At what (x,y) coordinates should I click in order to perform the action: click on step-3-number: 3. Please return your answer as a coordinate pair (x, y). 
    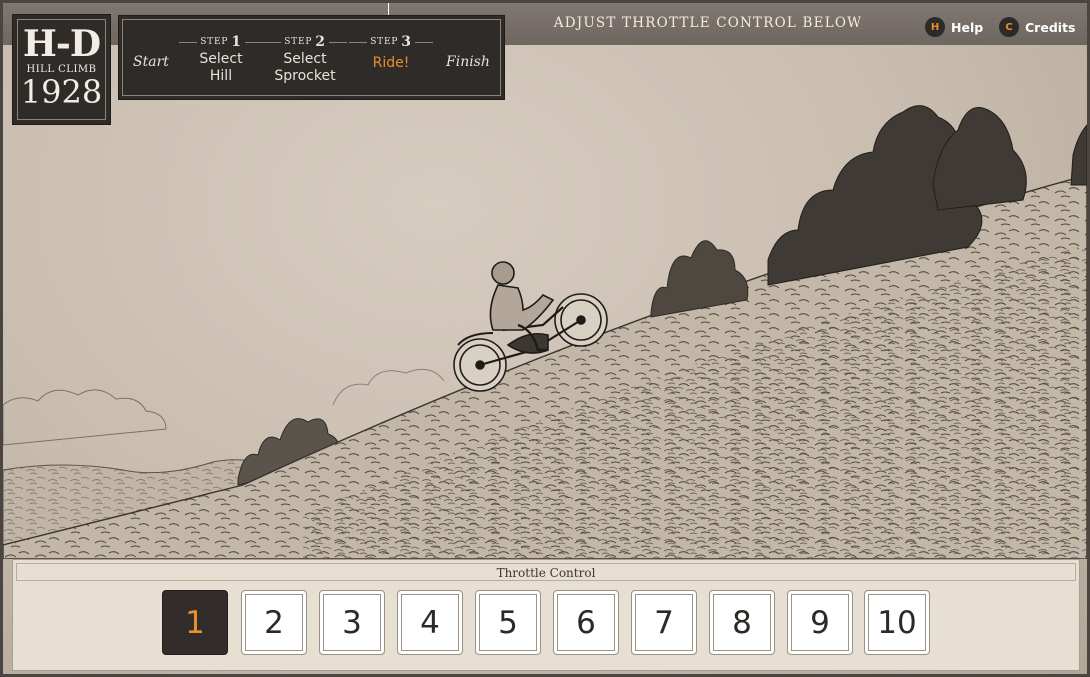
    Looking at the image, I should click on (406, 42).